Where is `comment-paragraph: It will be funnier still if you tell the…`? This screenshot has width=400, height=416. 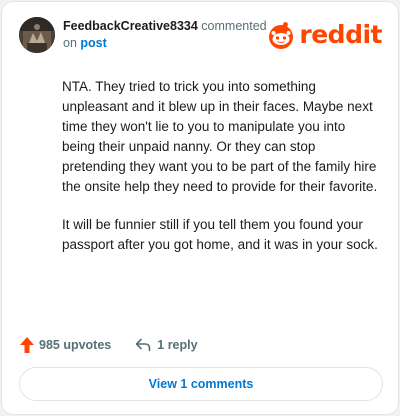
comment-paragraph: It will be funnier still if you tell the… is located at coordinates (220, 234).